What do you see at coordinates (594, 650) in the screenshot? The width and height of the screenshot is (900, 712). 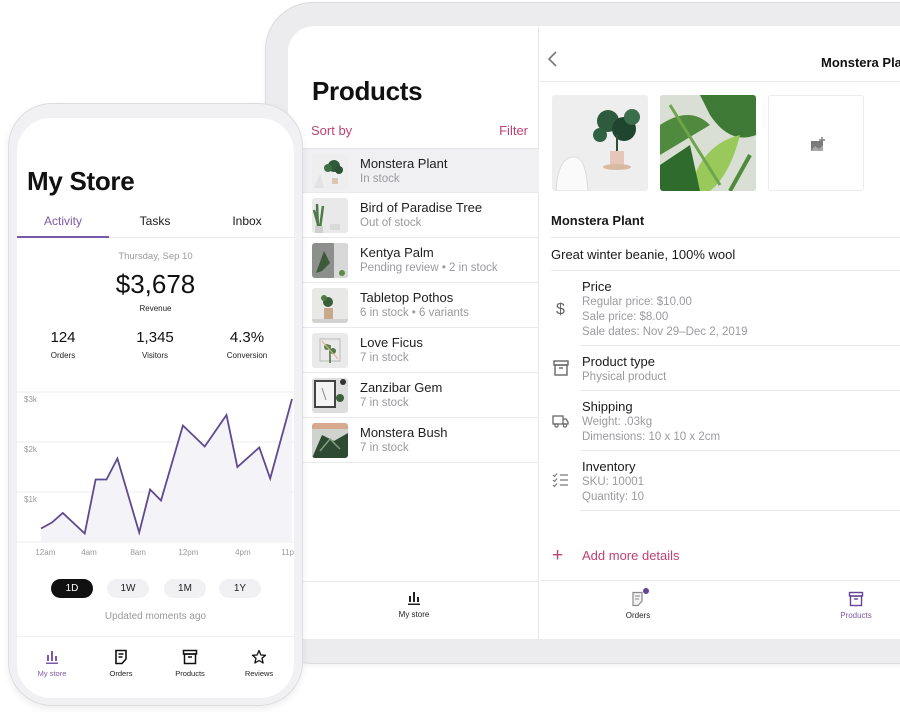 I see `tablet-bezel-bottom` at bounding box center [594, 650].